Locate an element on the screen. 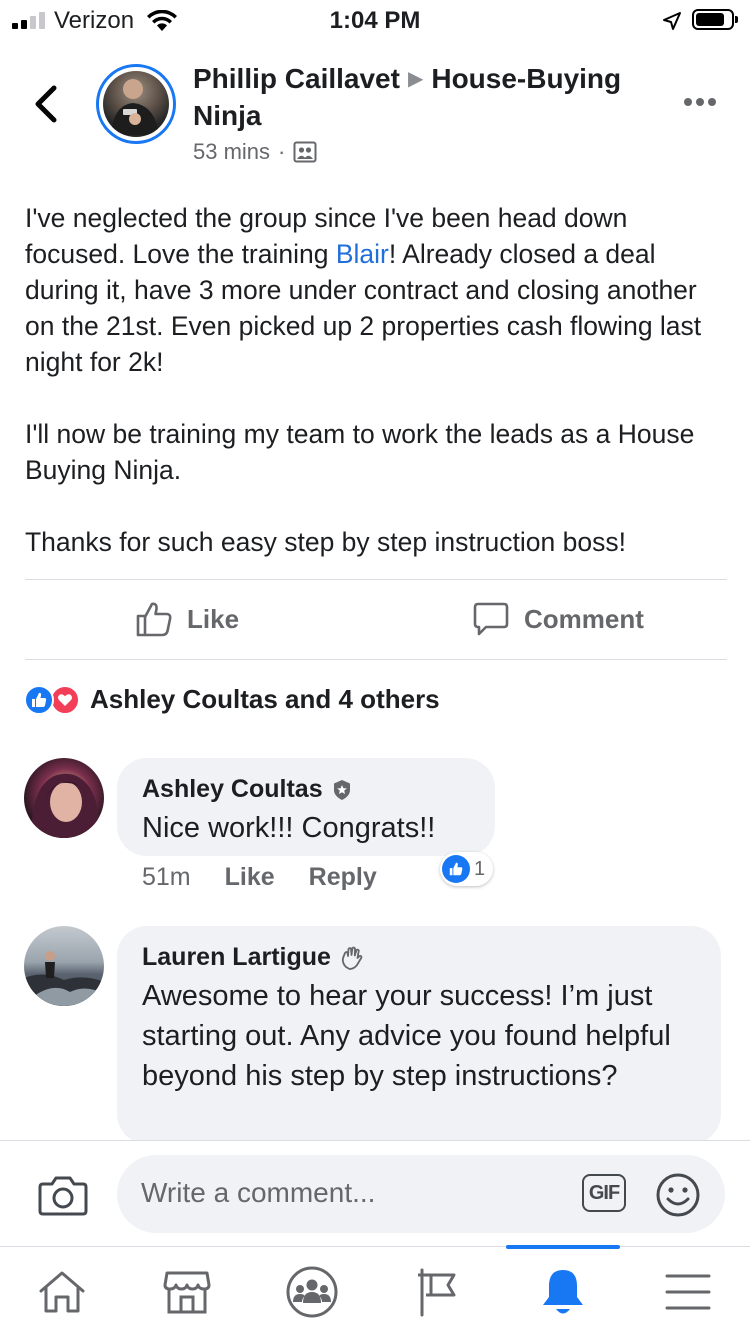 This screenshot has width=750, height=1335. tab-groups is located at coordinates (312, 1292).